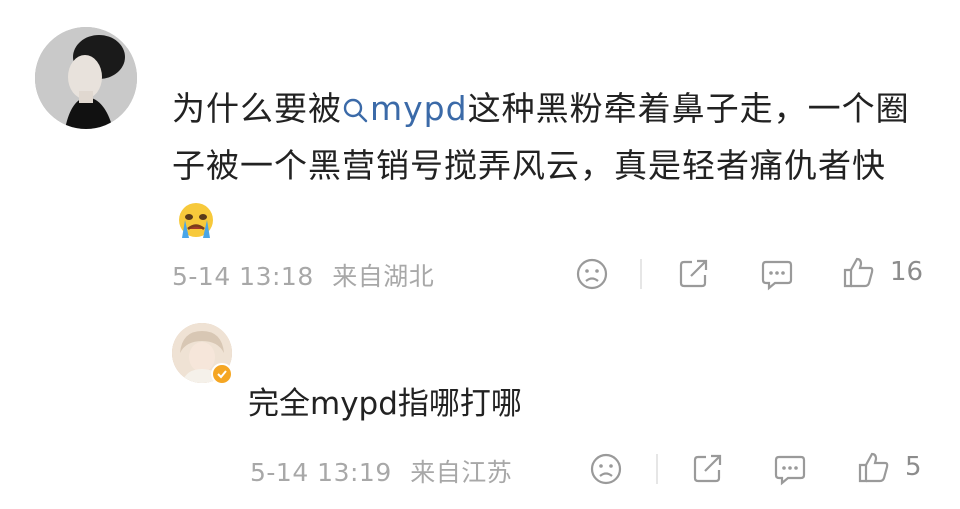  What do you see at coordinates (419, 108) in the screenshot?
I see `mention-text: mypd` at bounding box center [419, 108].